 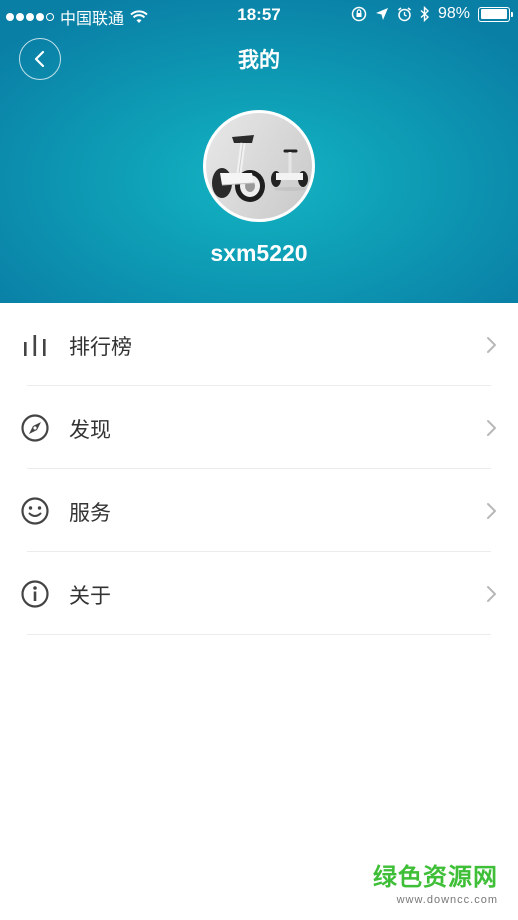 What do you see at coordinates (424, 14) in the screenshot?
I see `bluetooth-icon` at bounding box center [424, 14].